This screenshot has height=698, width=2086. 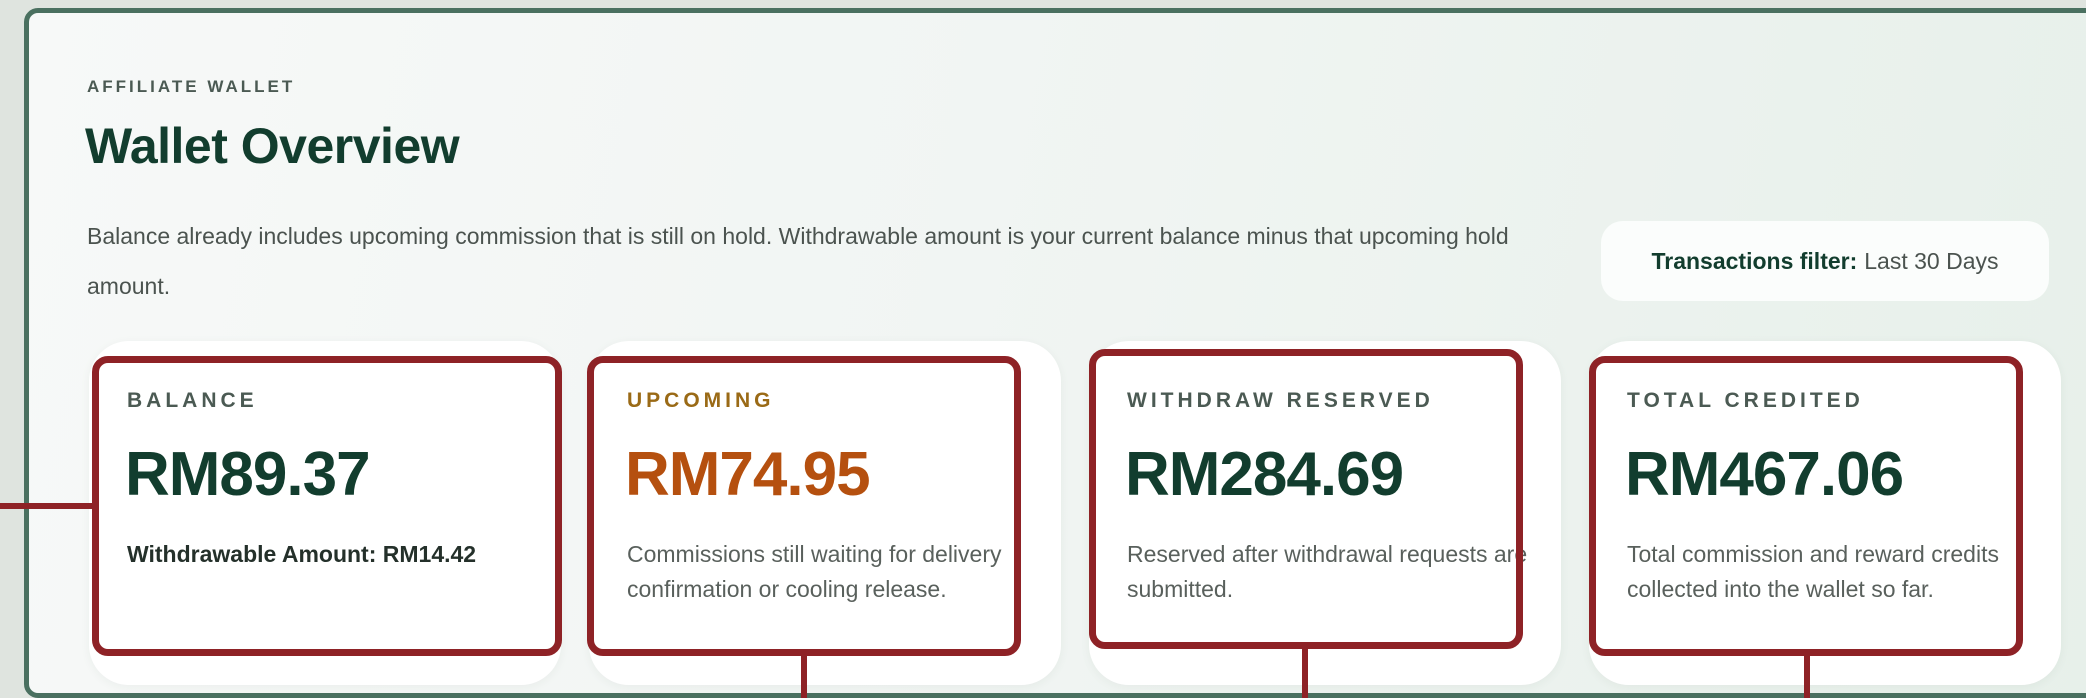 What do you see at coordinates (248, 474) in the screenshot?
I see `balance-value: RM89.37` at bounding box center [248, 474].